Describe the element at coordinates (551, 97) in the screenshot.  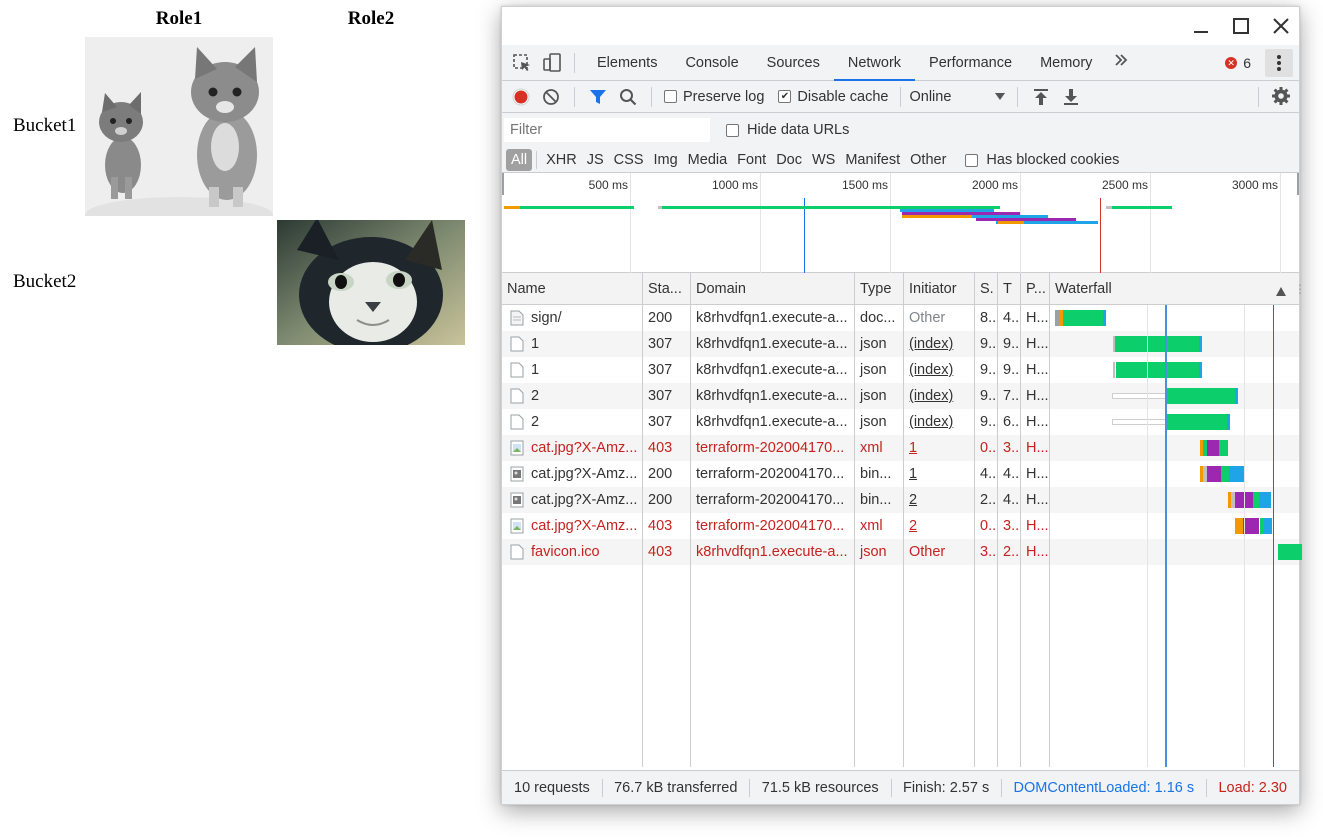
I see `clear-button` at that location.